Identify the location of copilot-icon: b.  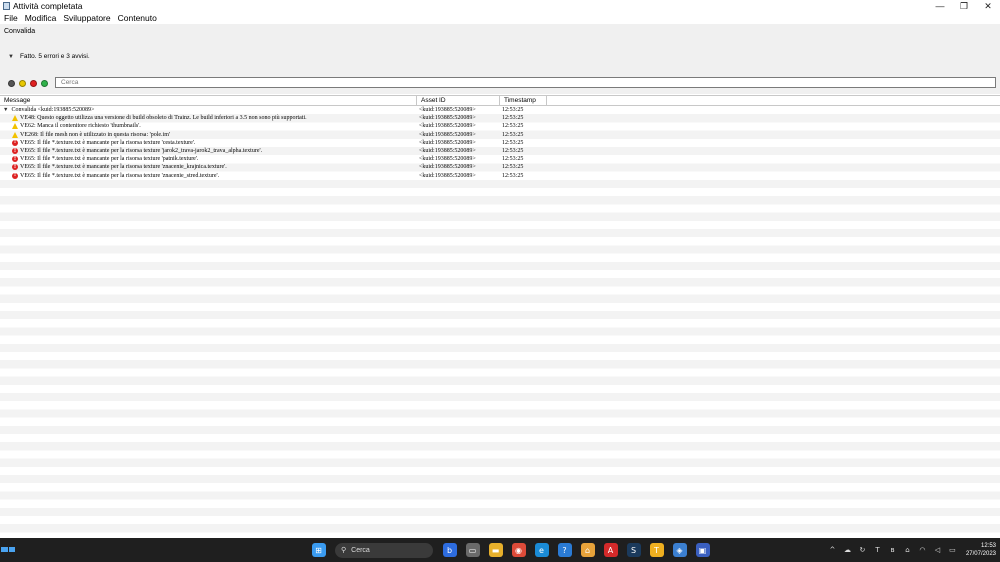
(449, 550).